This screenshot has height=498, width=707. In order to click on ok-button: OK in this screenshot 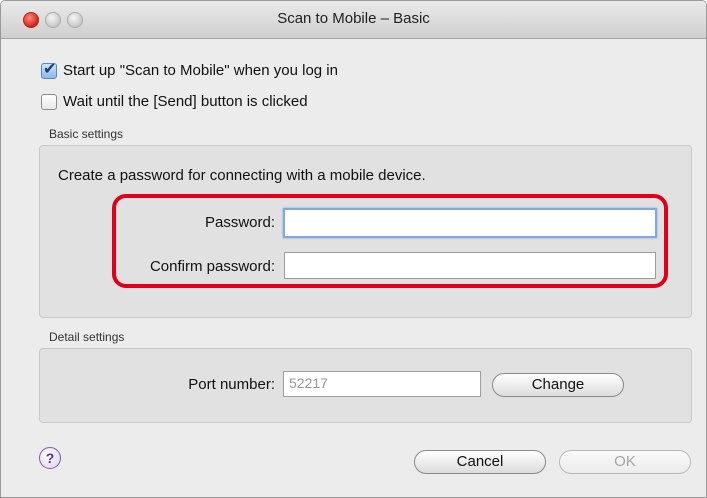, I will do `click(625, 462)`.